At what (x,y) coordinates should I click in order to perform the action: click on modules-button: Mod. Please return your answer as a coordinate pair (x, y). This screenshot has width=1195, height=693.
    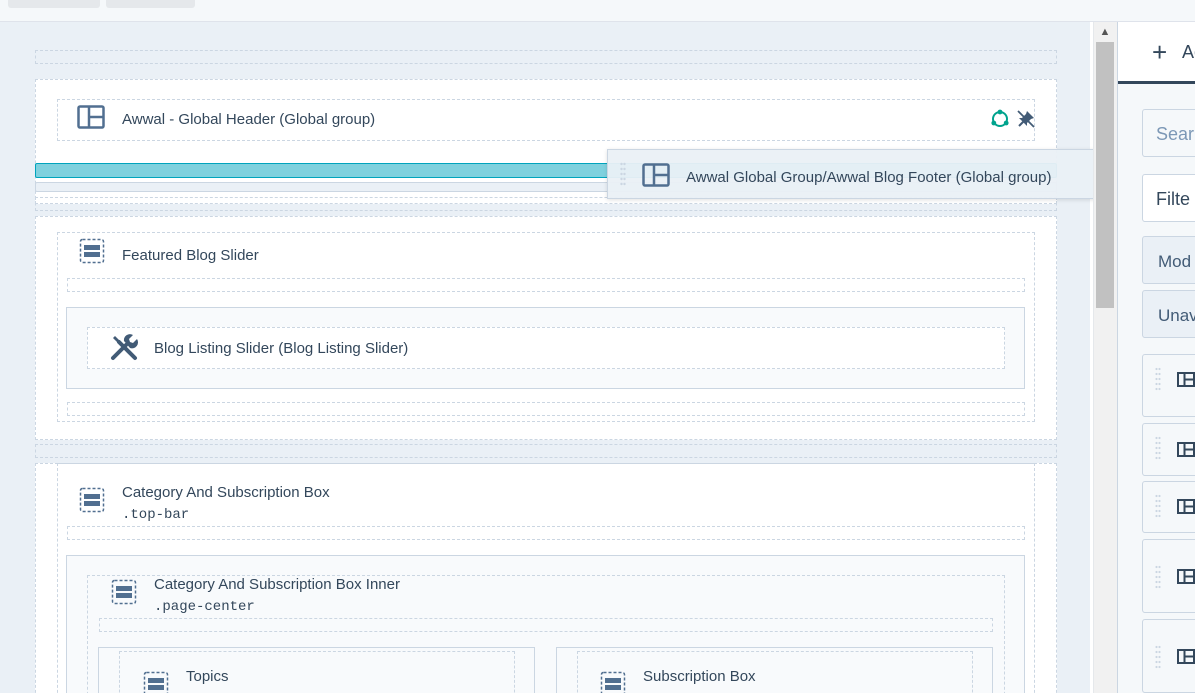
    Looking at the image, I should click on (1168, 260).